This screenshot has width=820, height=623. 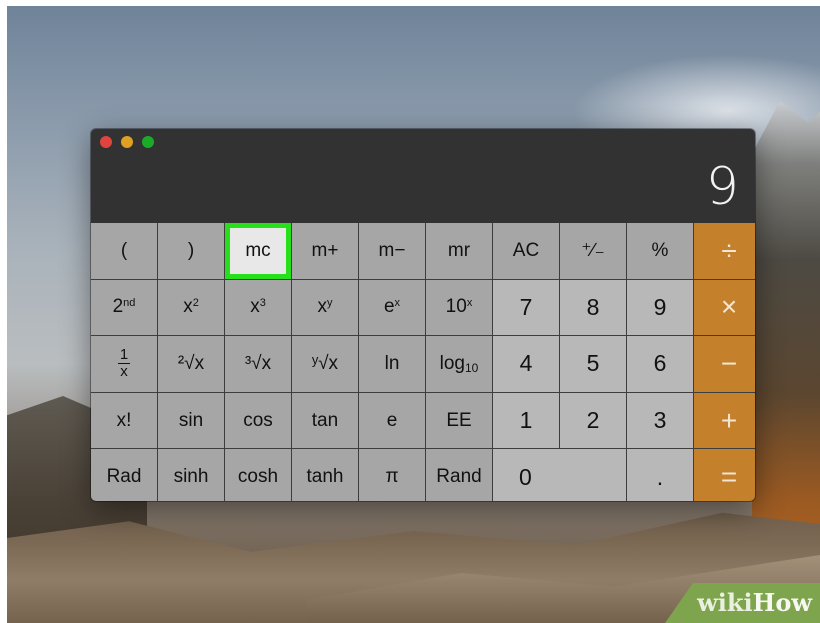 I want to click on key-x-power-y: xy, so click(x=325, y=307).